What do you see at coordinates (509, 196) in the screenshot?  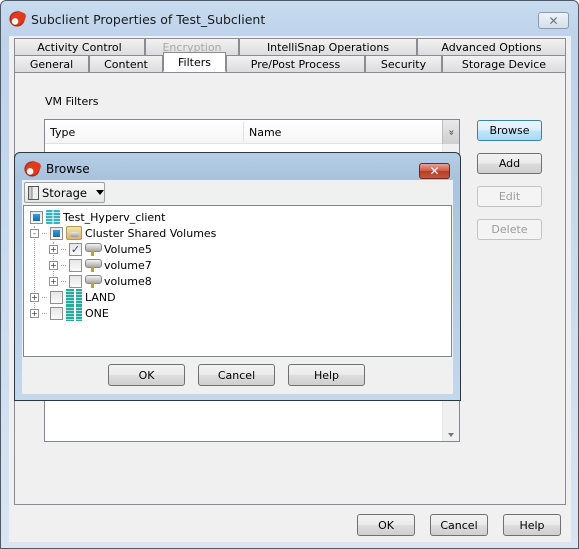 I see `edit-button: Edit` at bounding box center [509, 196].